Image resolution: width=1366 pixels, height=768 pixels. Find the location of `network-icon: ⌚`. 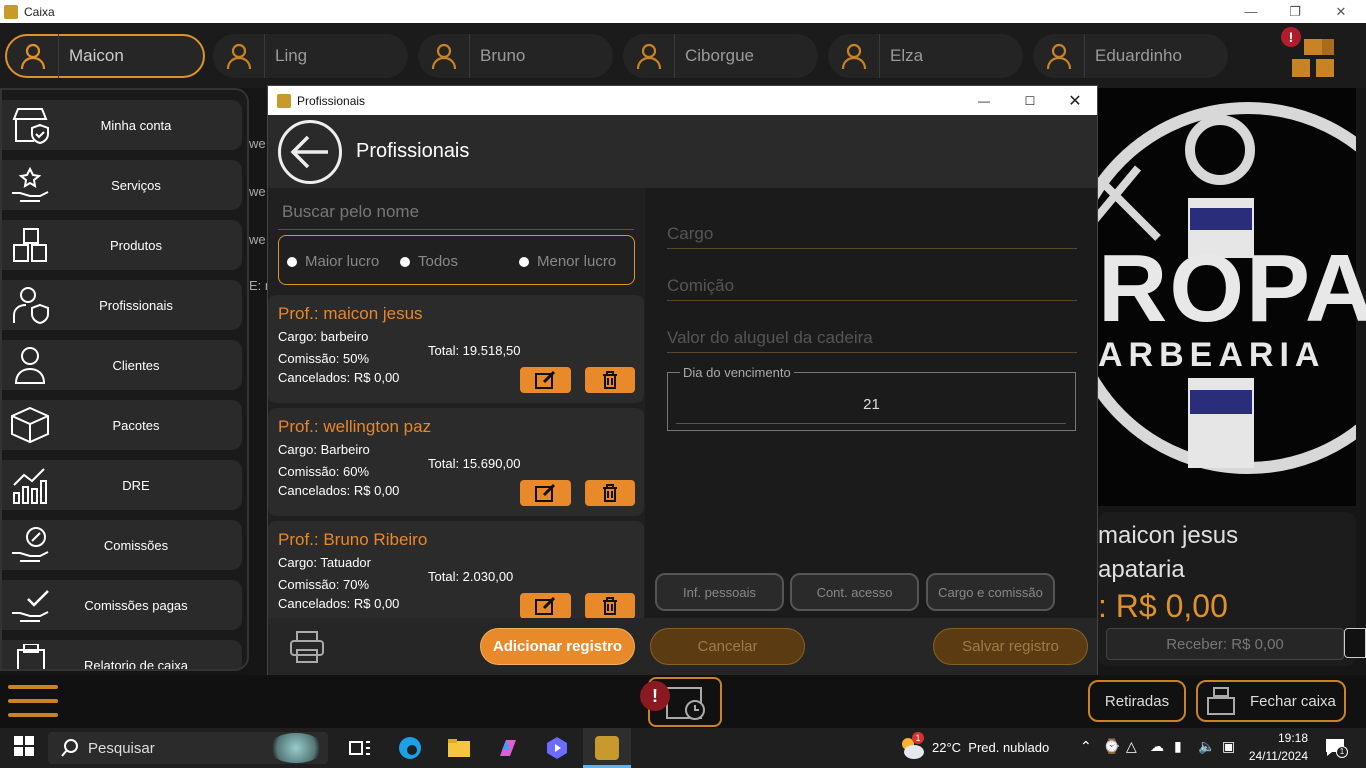

network-icon: ⌚ is located at coordinates (1111, 746).